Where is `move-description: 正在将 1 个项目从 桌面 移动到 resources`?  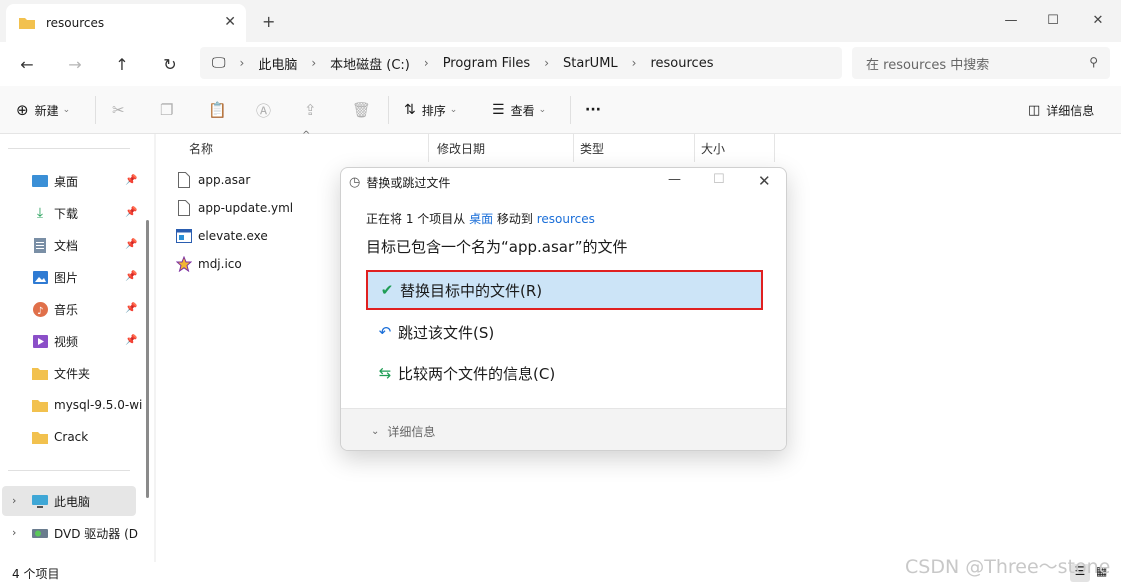 move-description: 正在将 1 个项目从 桌面 移动到 resources is located at coordinates (480, 219).